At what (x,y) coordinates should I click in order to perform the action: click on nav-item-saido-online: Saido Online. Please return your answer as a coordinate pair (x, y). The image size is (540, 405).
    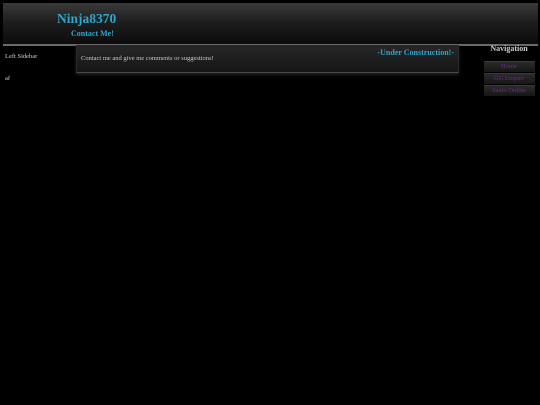
    Looking at the image, I should click on (509, 90).